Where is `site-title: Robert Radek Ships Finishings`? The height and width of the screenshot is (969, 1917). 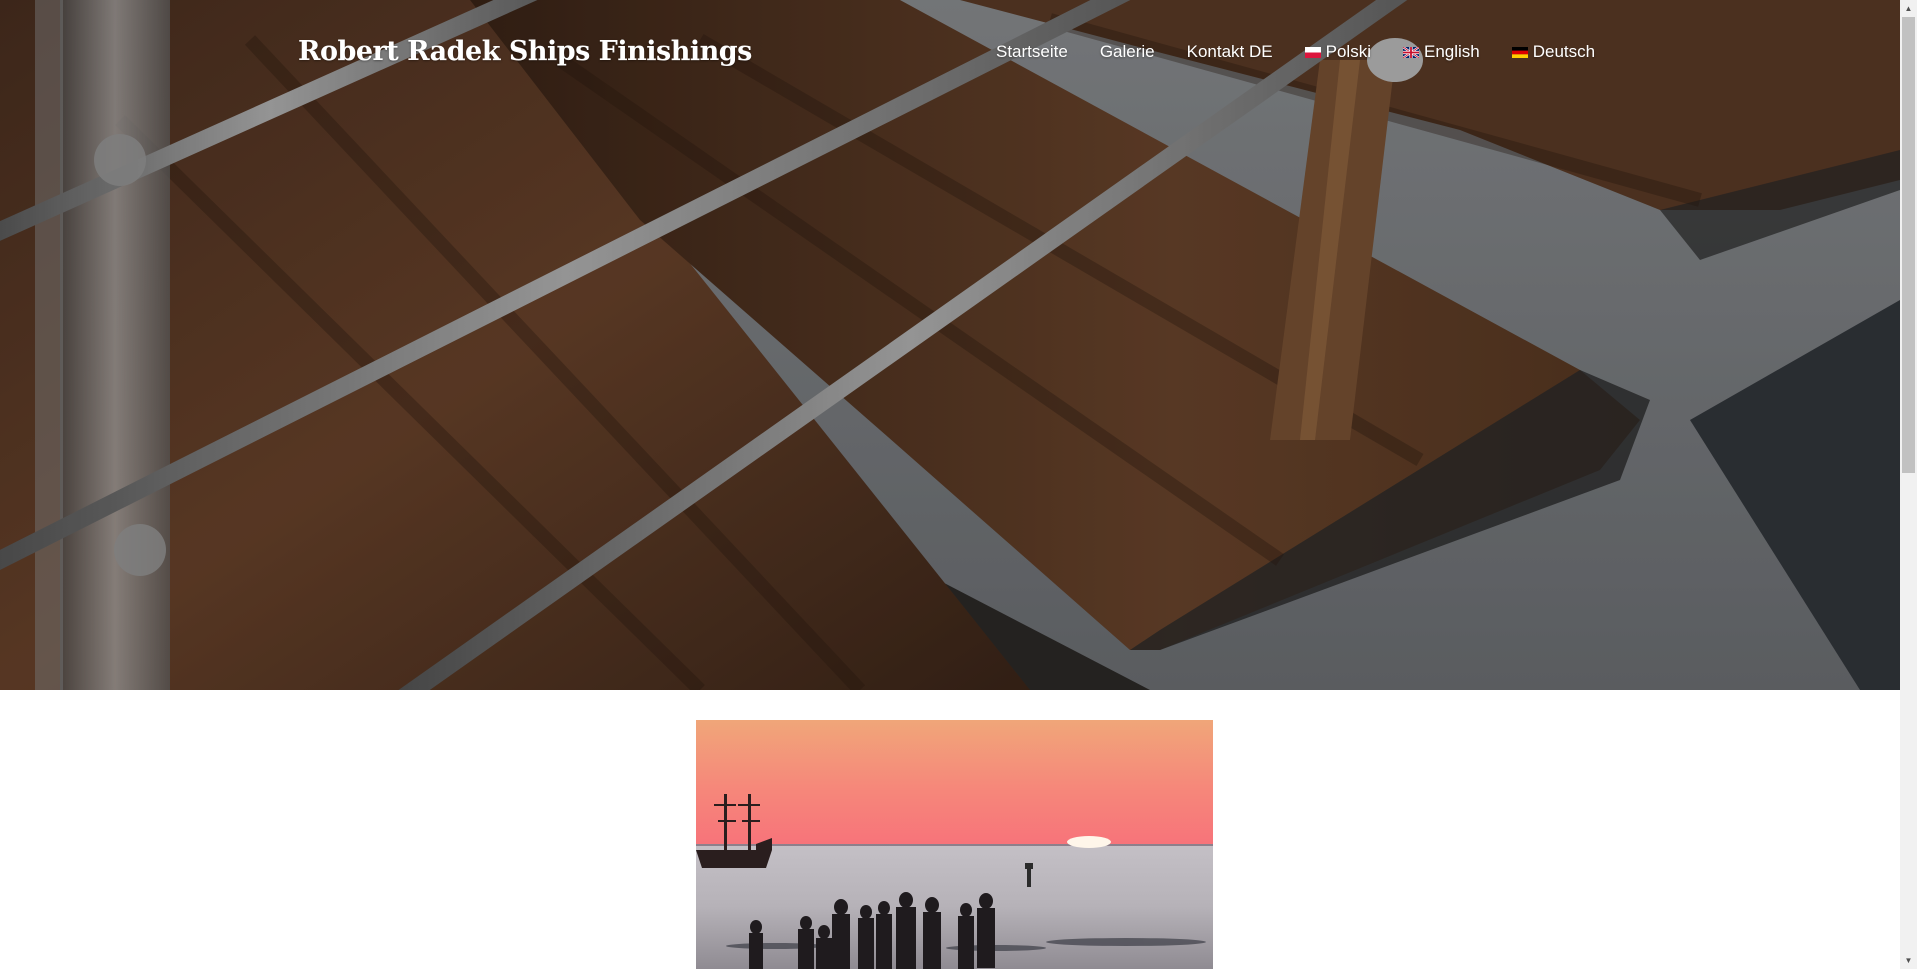 site-title: Robert Radek Ships Finishings is located at coordinates (525, 51).